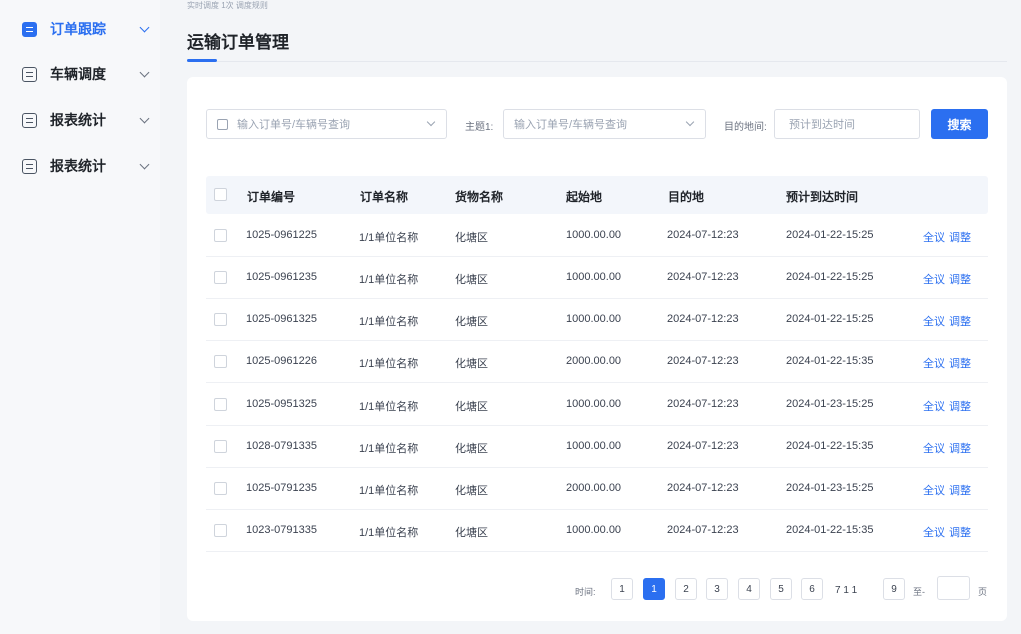 The height and width of the screenshot is (634, 1021). I want to click on col-origin: 起始地, so click(584, 197).